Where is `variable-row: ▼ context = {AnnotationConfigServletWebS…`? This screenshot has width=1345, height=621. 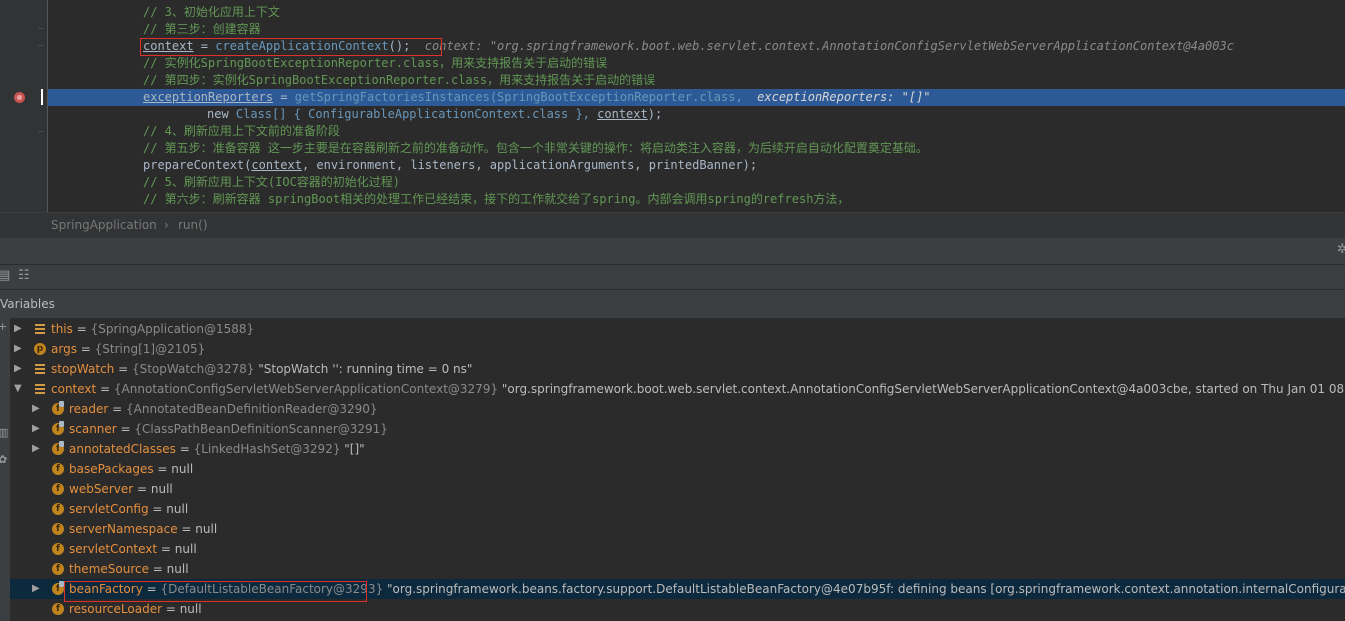 variable-row: ▼ context = {AnnotationConfigServletWebS… is located at coordinates (677, 389).